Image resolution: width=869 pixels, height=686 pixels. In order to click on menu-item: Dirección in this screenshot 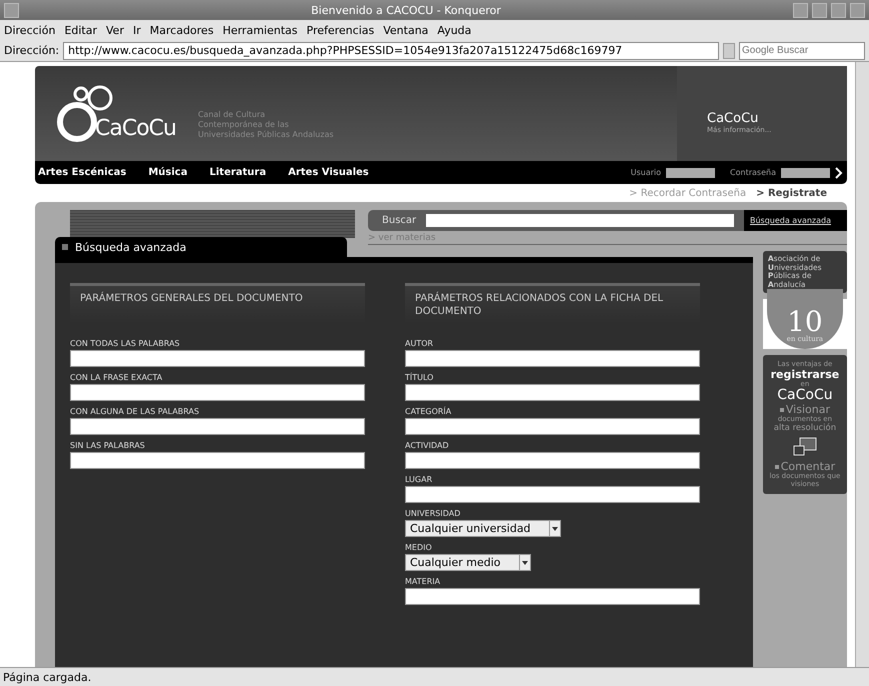, I will do `click(30, 30)`.